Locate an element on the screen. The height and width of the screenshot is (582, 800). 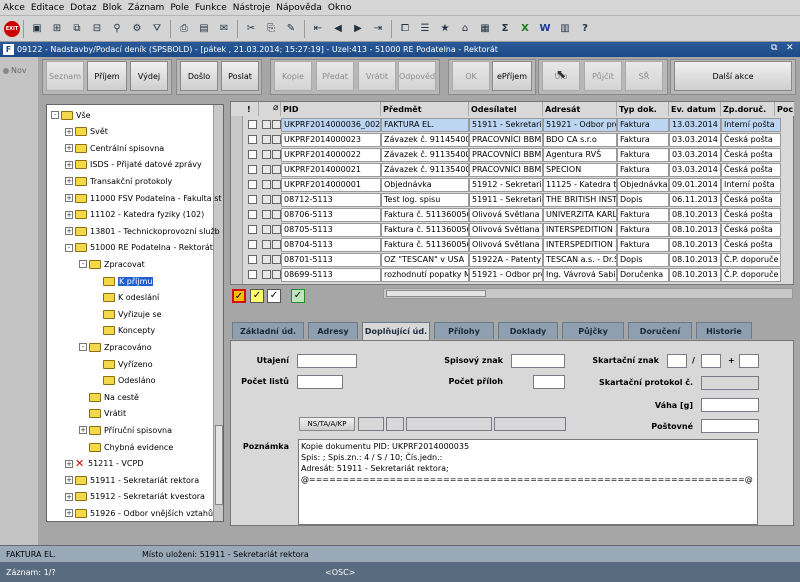
table-cell: Závazek č. 911454000 is located at coordinates (425, 140).